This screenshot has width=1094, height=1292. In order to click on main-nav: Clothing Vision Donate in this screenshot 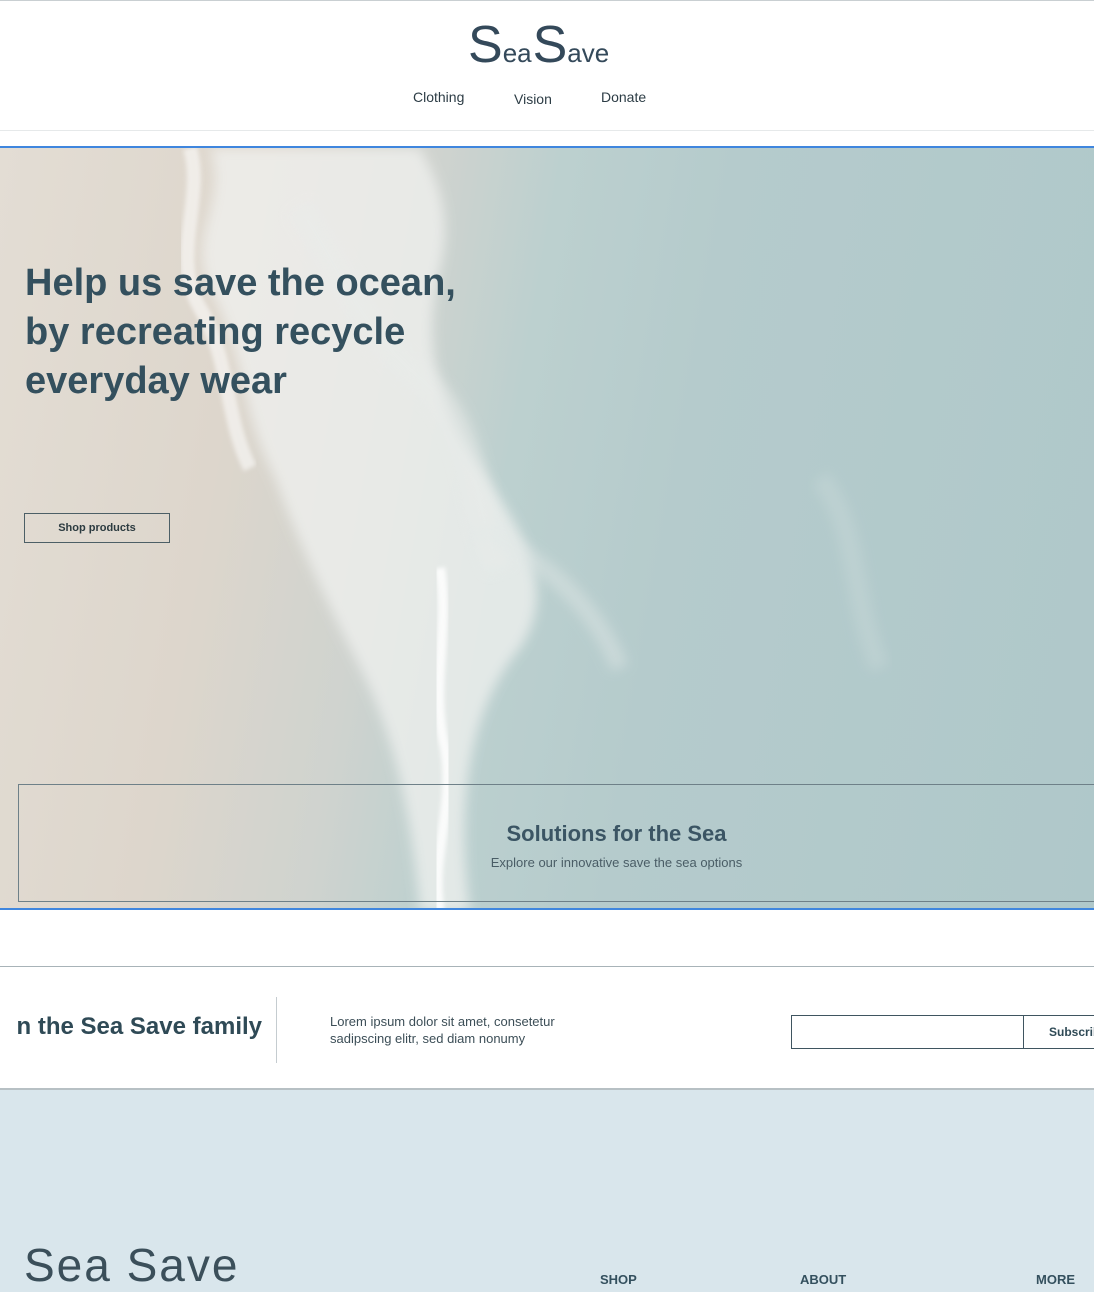, I will do `click(547, 99)`.